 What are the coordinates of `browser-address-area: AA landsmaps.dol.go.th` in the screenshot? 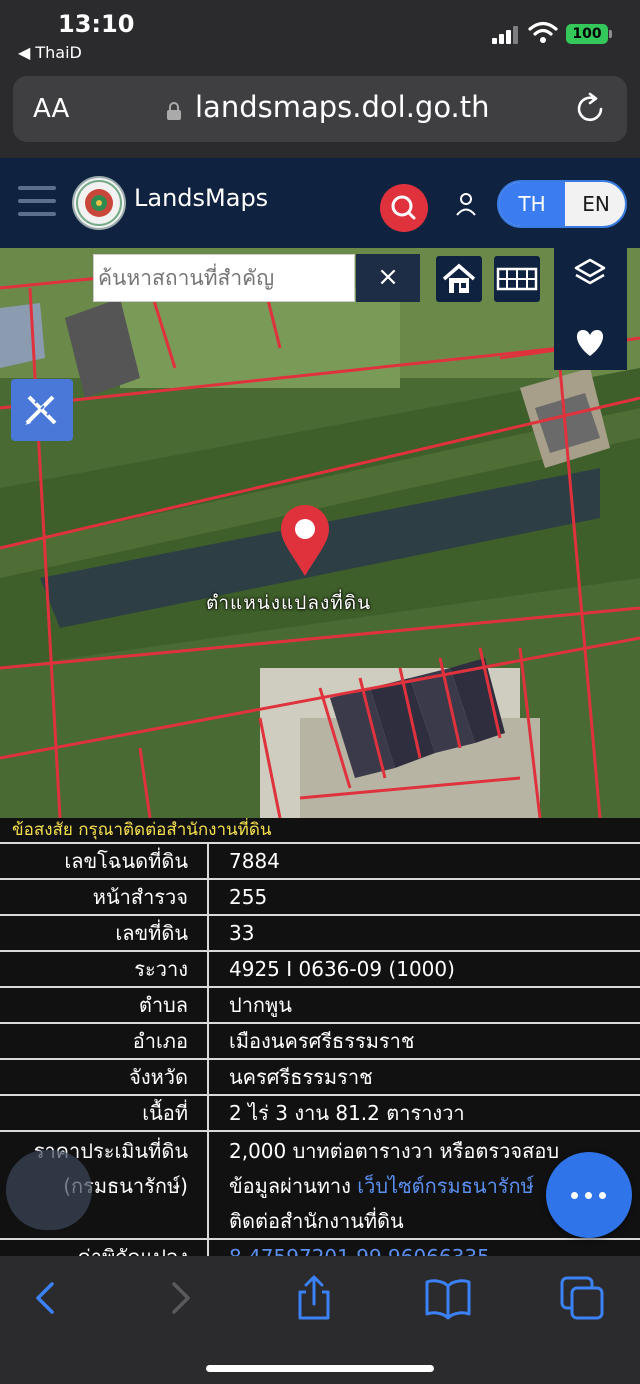 It's located at (320, 114).